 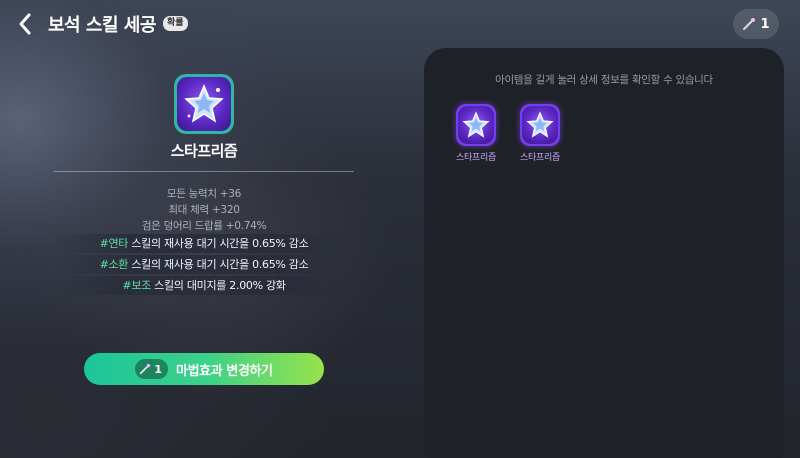 I want to click on effect-line: #연타 스킬의 재사용 대기 시간을 0.65% 감소, so click(x=204, y=243).